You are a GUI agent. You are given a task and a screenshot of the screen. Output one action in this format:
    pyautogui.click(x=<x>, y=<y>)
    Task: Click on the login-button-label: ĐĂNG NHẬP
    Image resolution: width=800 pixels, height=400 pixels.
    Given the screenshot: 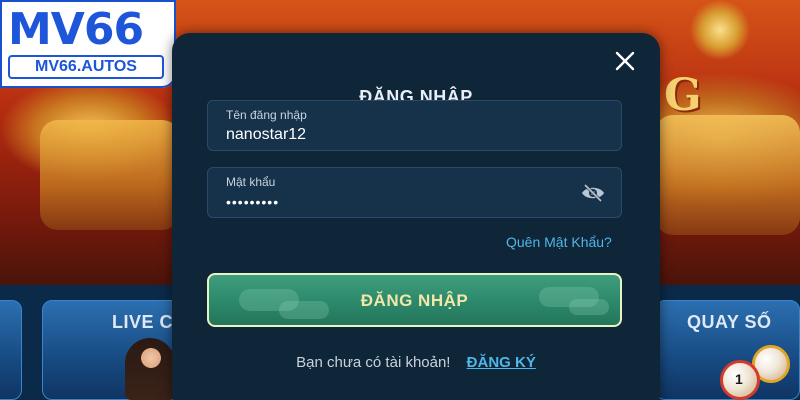 What is the action you would take?
    pyautogui.click(x=414, y=300)
    